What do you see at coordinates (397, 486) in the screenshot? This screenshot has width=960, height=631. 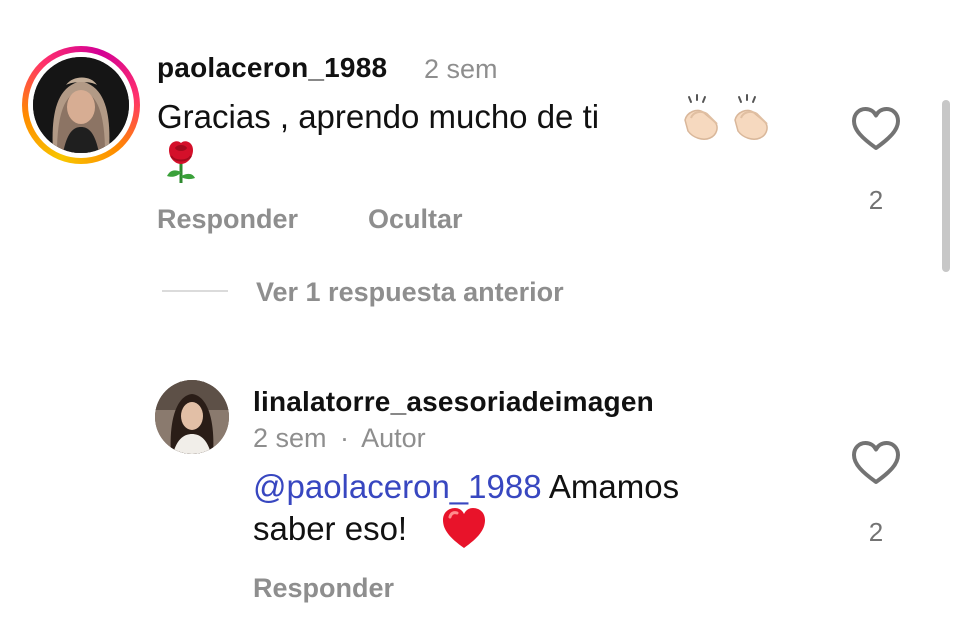 I see `mention-link: @paolaceron_1988` at bounding box center [397, 486].